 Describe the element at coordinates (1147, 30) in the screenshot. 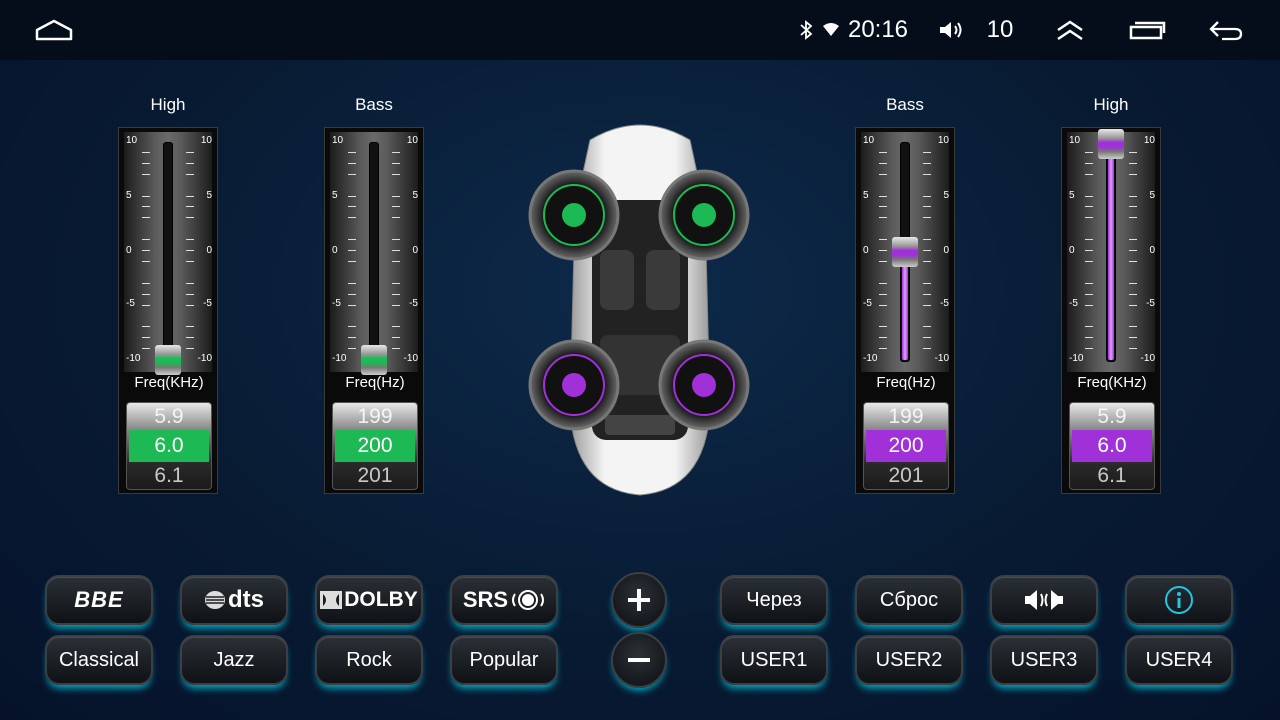

I see `recent-apps-icon` at that location.